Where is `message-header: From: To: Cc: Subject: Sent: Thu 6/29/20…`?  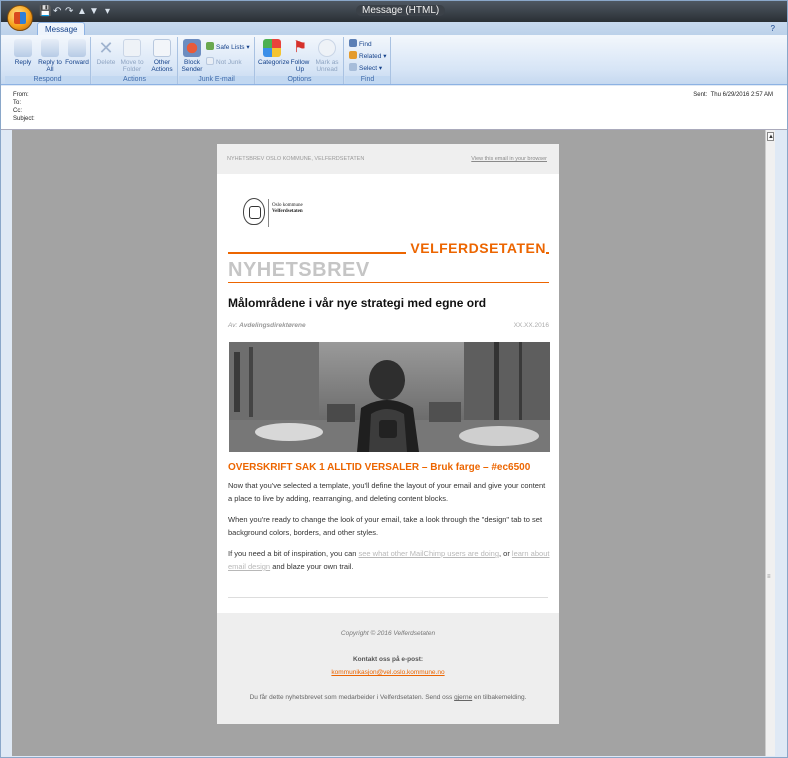 message-header: From: To: Cc: Subject: Sent: Thu 6/29/20… is located at coordinates (394, 108).